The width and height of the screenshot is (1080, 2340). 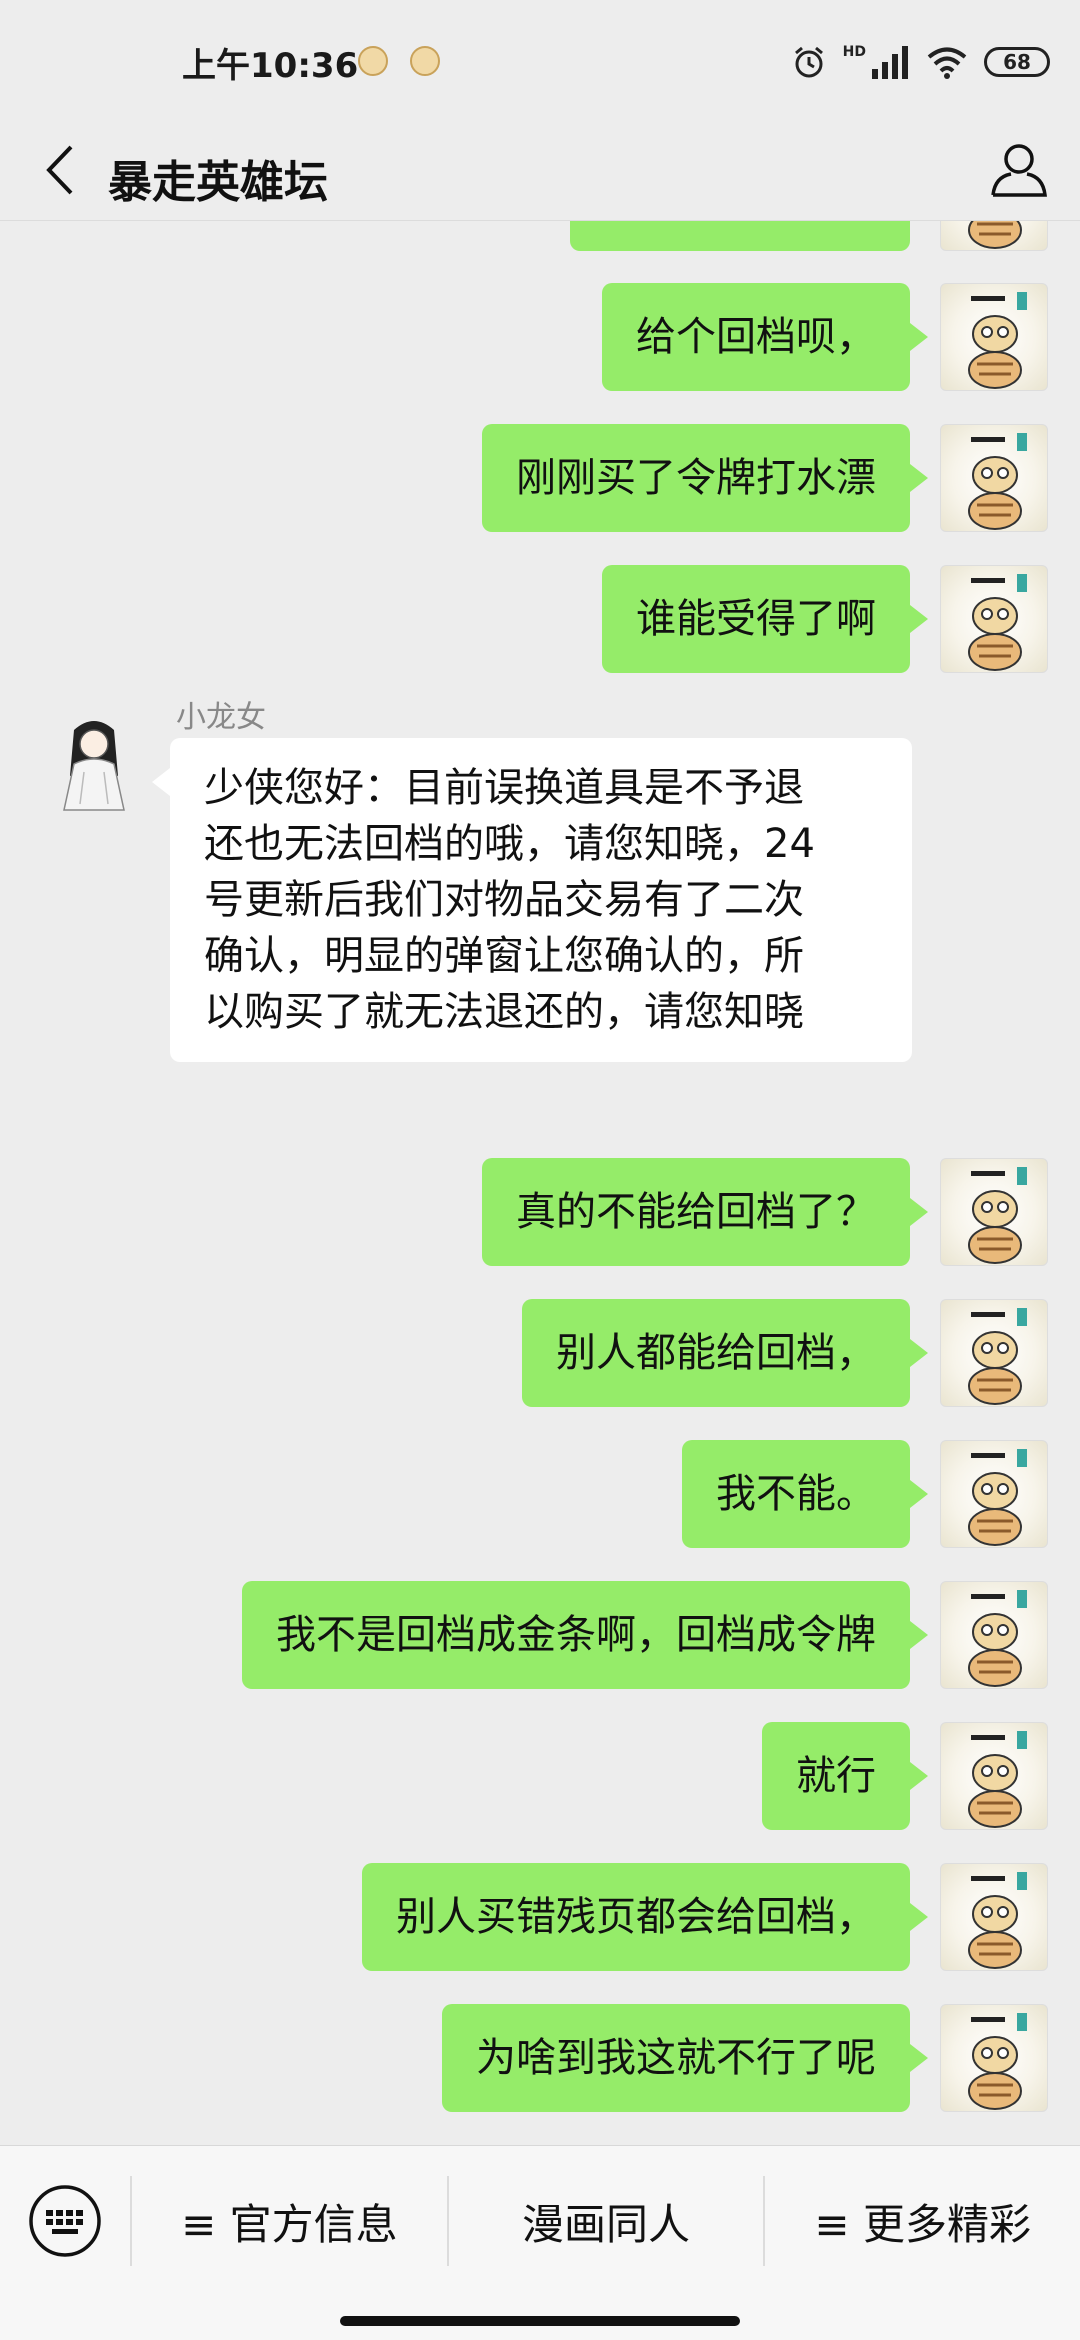 What do you see at coordinates (221, 717) in the screenshot?
I see `sender-name: 小龙女` at bounding box center [221, 717].